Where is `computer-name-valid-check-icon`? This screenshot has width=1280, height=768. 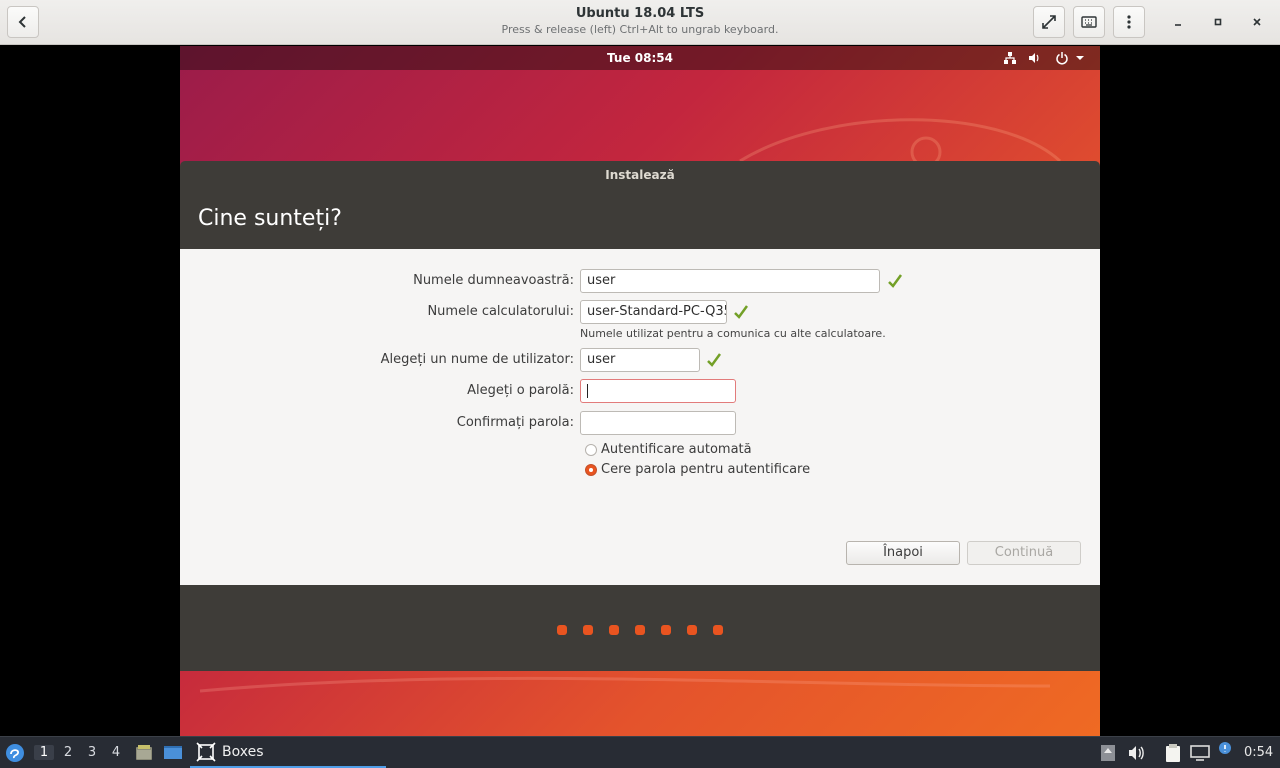 computer-name-valid-check-icon is located at coordinates (741, 312).